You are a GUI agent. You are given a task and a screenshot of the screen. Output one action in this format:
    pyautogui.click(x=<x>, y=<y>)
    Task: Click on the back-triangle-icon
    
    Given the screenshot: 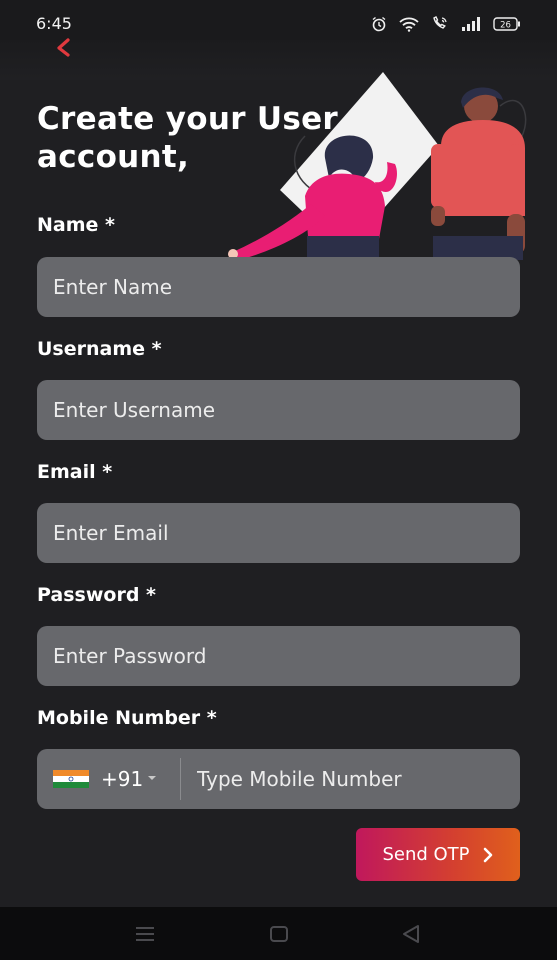 What is the action you would take?
    pyautogui.click(x=411, y=934)
    